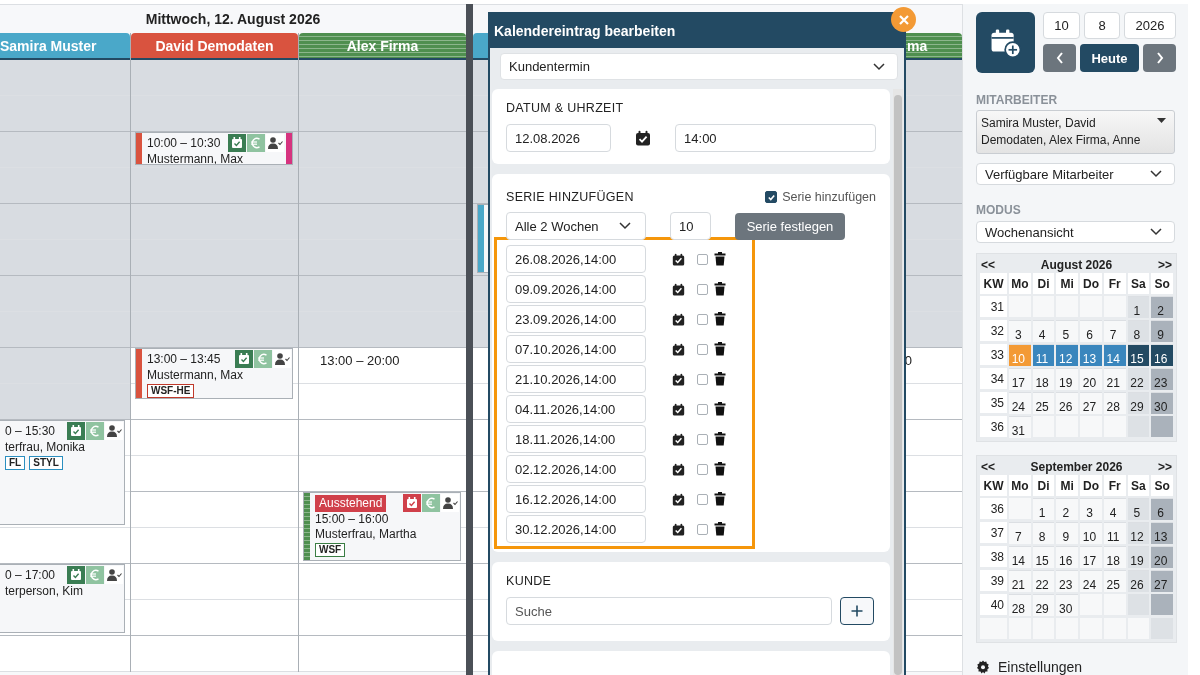 The height and width of the screenshot is (675, 1200). I want to click on column-header: David Demodaten, so click(214, 46).